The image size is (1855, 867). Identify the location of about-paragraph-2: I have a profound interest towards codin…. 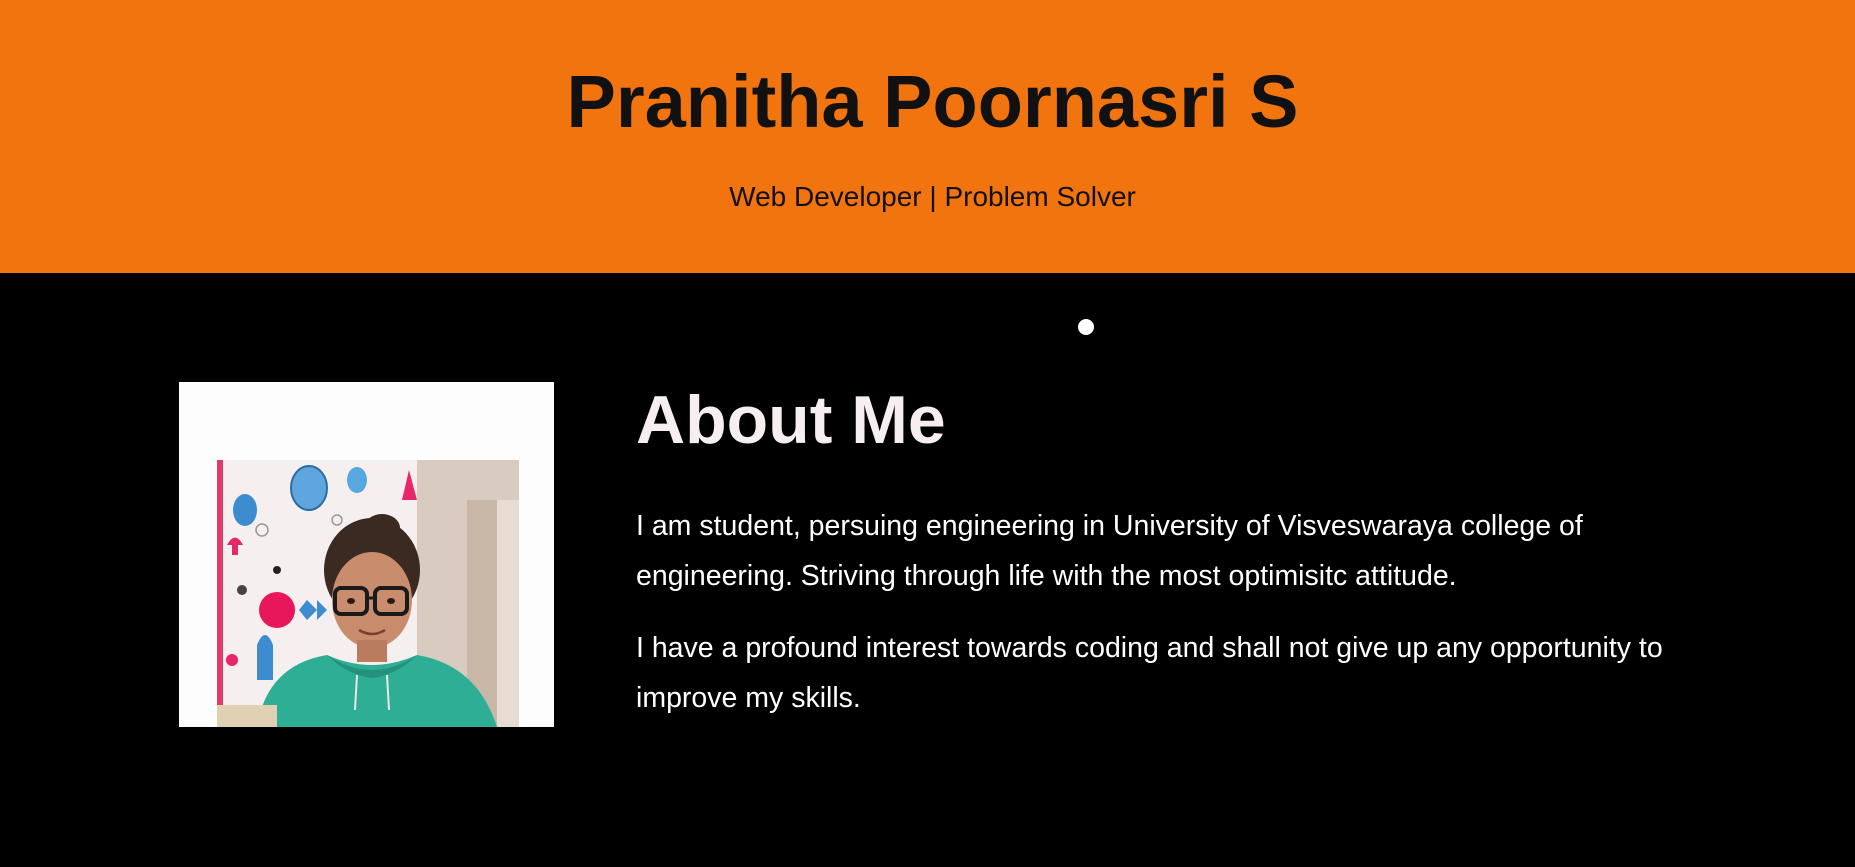
(1149, 673).